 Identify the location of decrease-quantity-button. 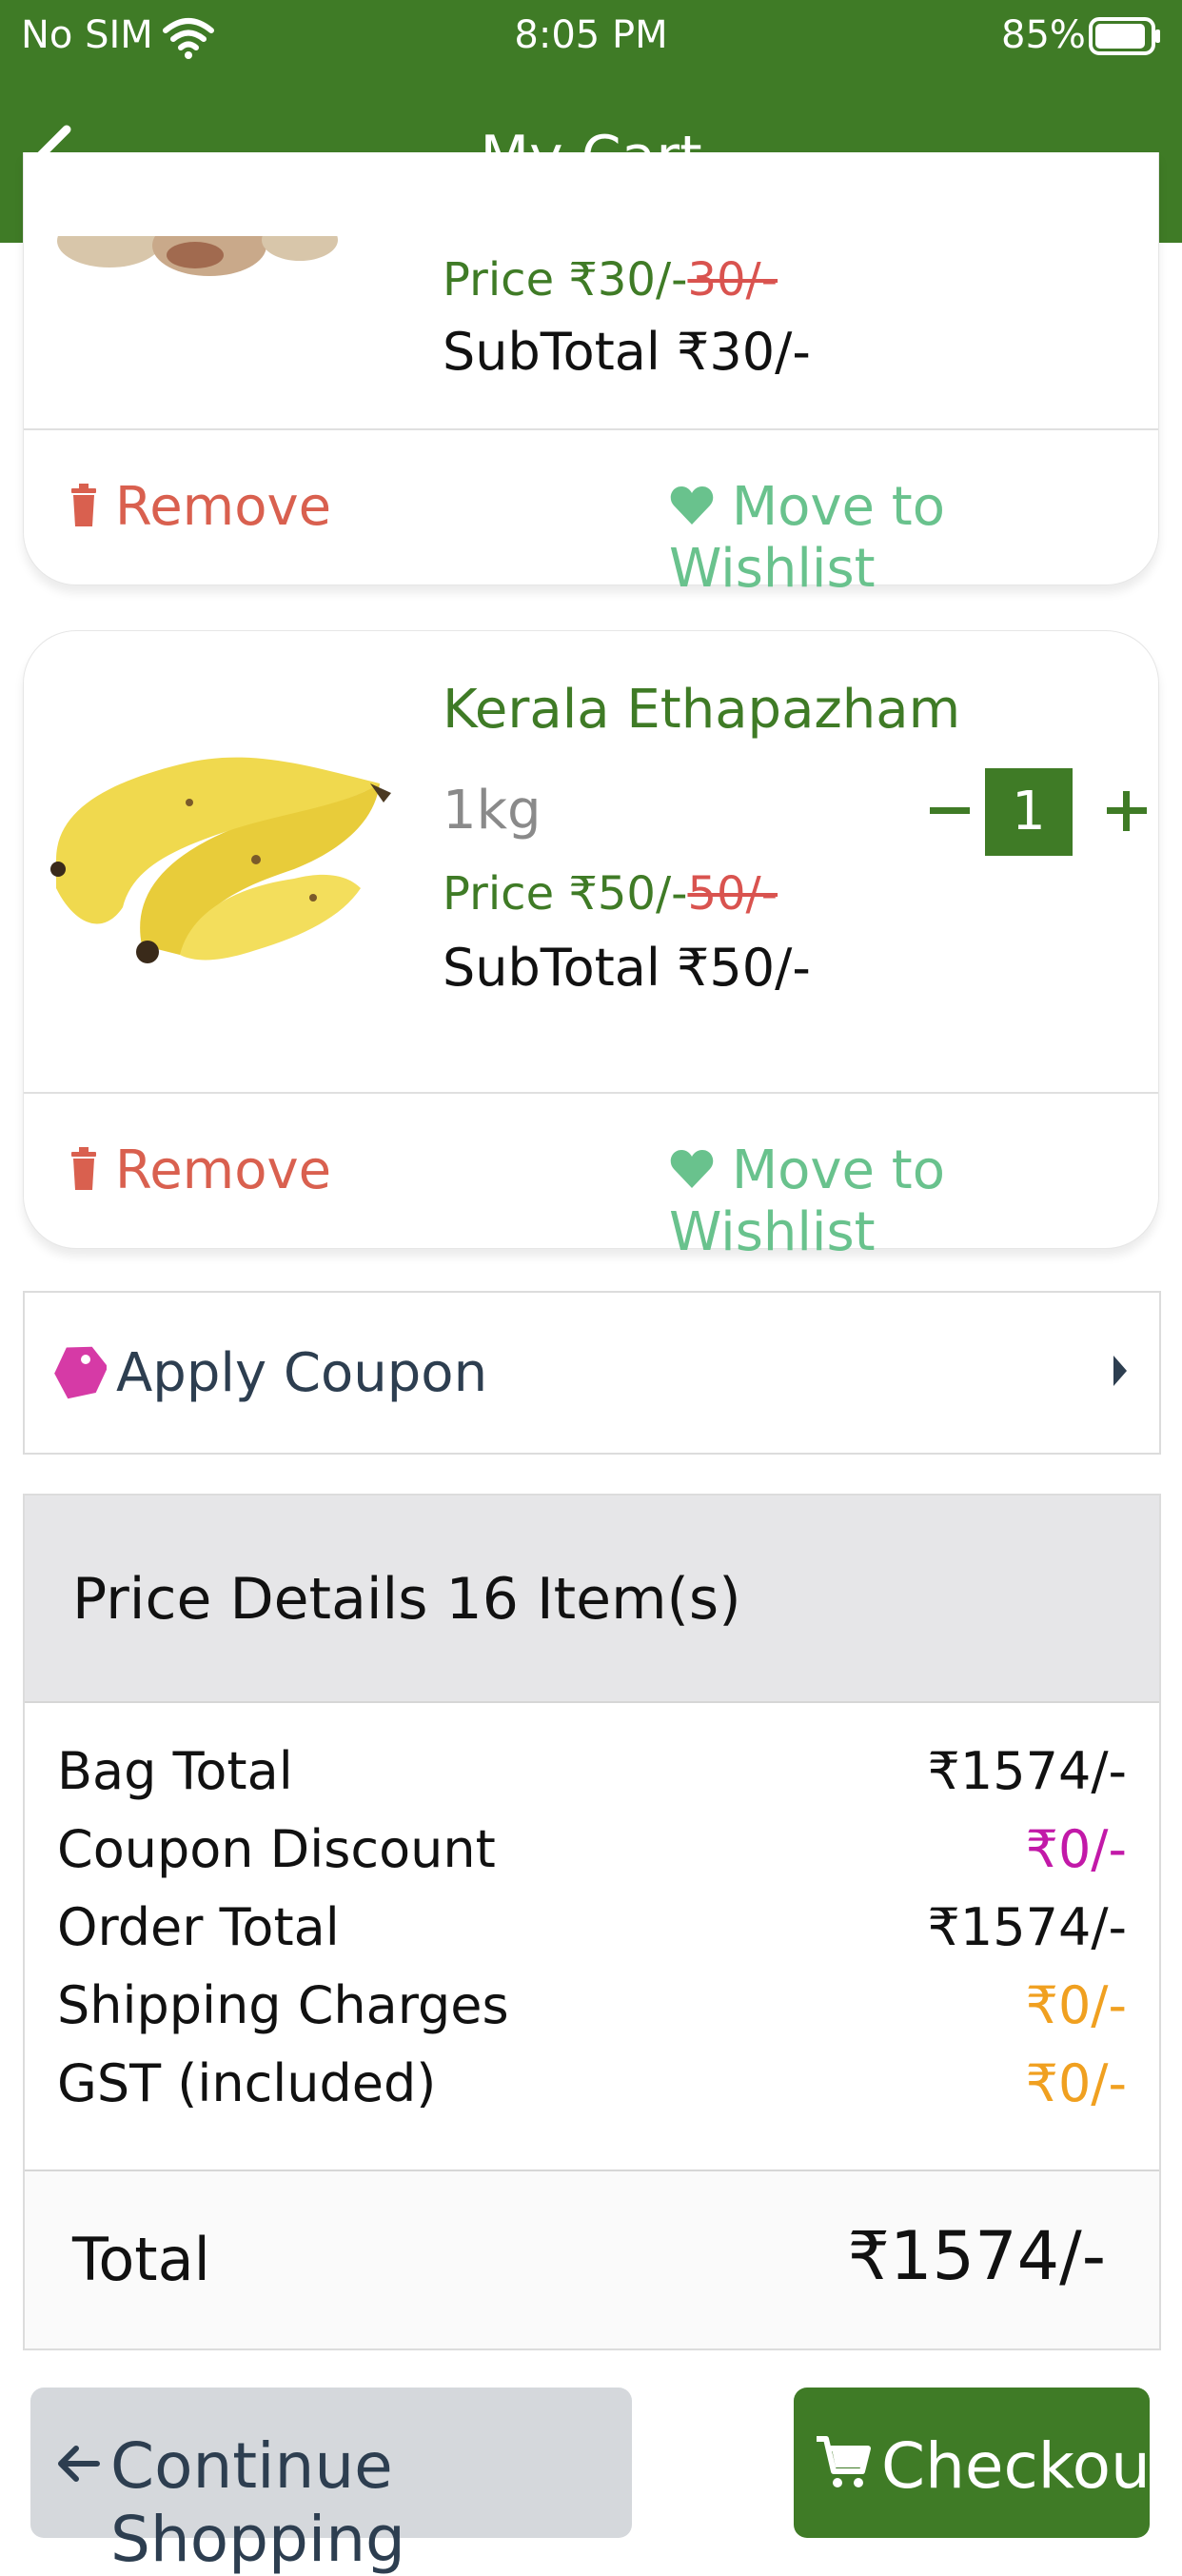
(950, 818).